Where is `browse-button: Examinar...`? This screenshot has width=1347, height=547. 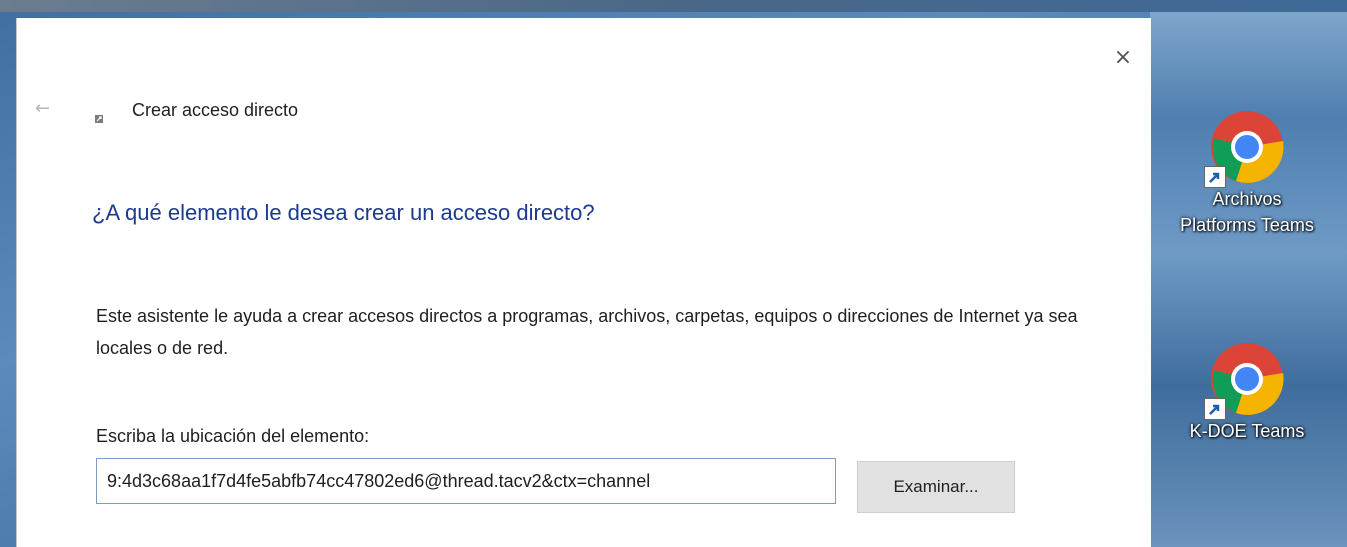
browse-button: Examinar... is located at coordinates (936, 487).